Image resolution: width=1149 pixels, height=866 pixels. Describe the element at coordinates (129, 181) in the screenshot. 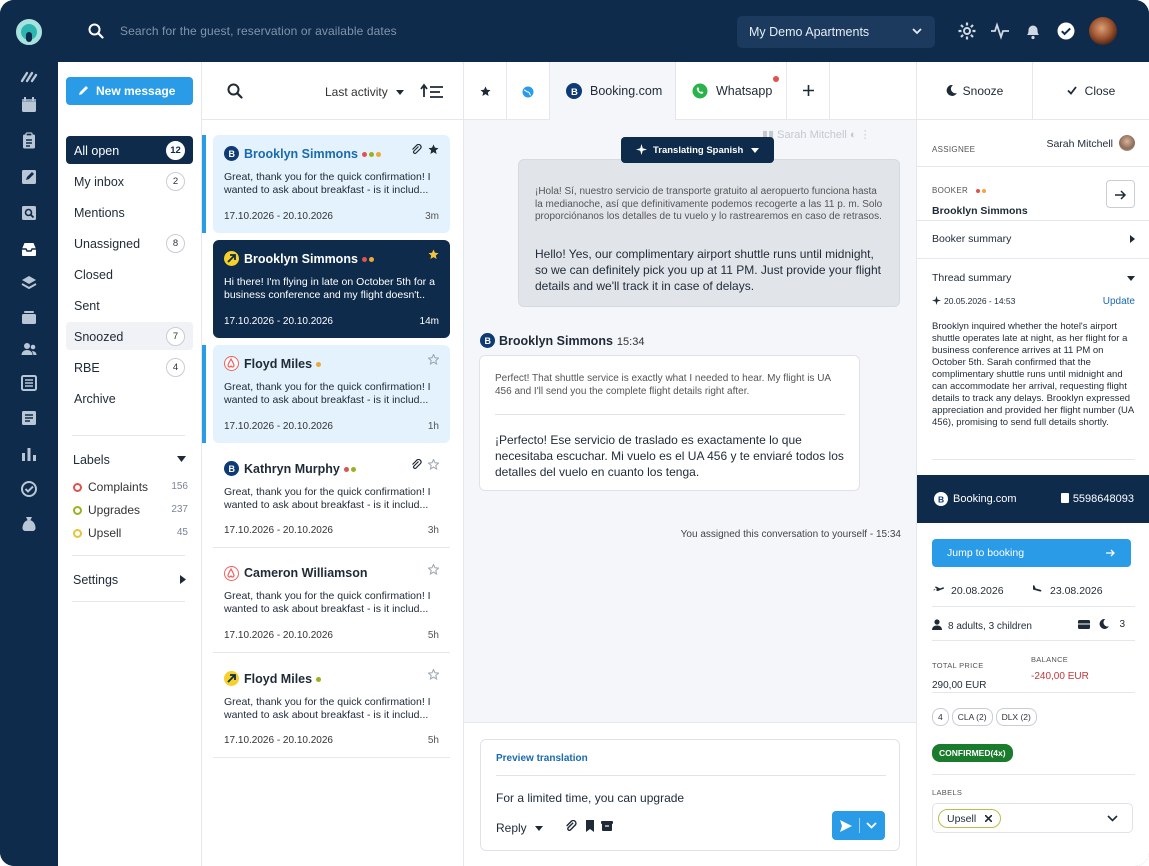

I see `folder-my-inbox: My inbox 2` at that location.